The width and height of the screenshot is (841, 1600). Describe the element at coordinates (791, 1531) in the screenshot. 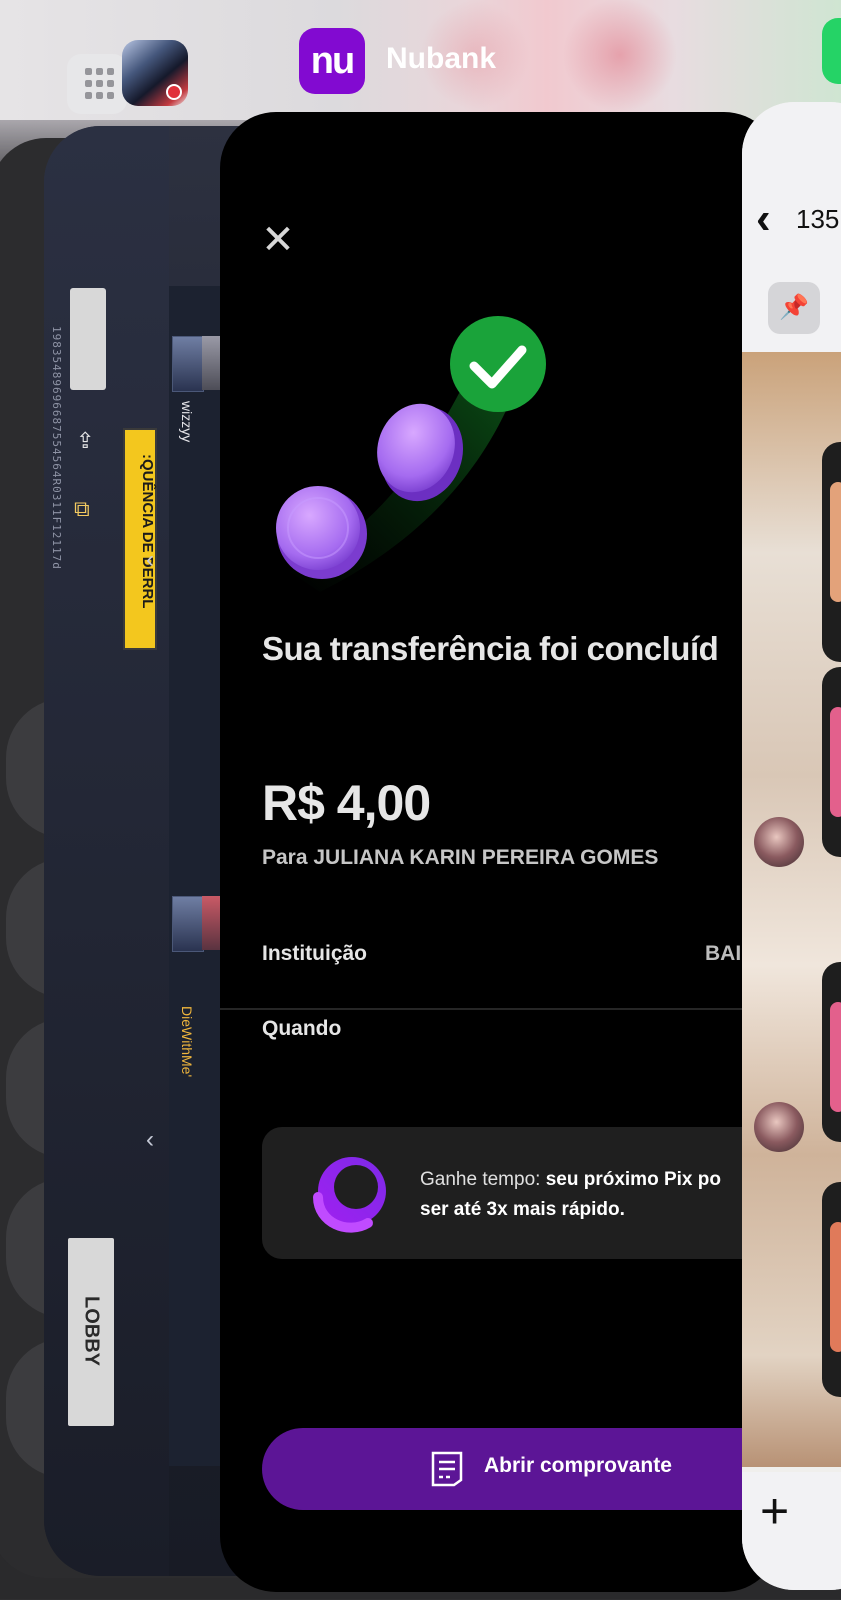

I see `chat-composer` at that location.